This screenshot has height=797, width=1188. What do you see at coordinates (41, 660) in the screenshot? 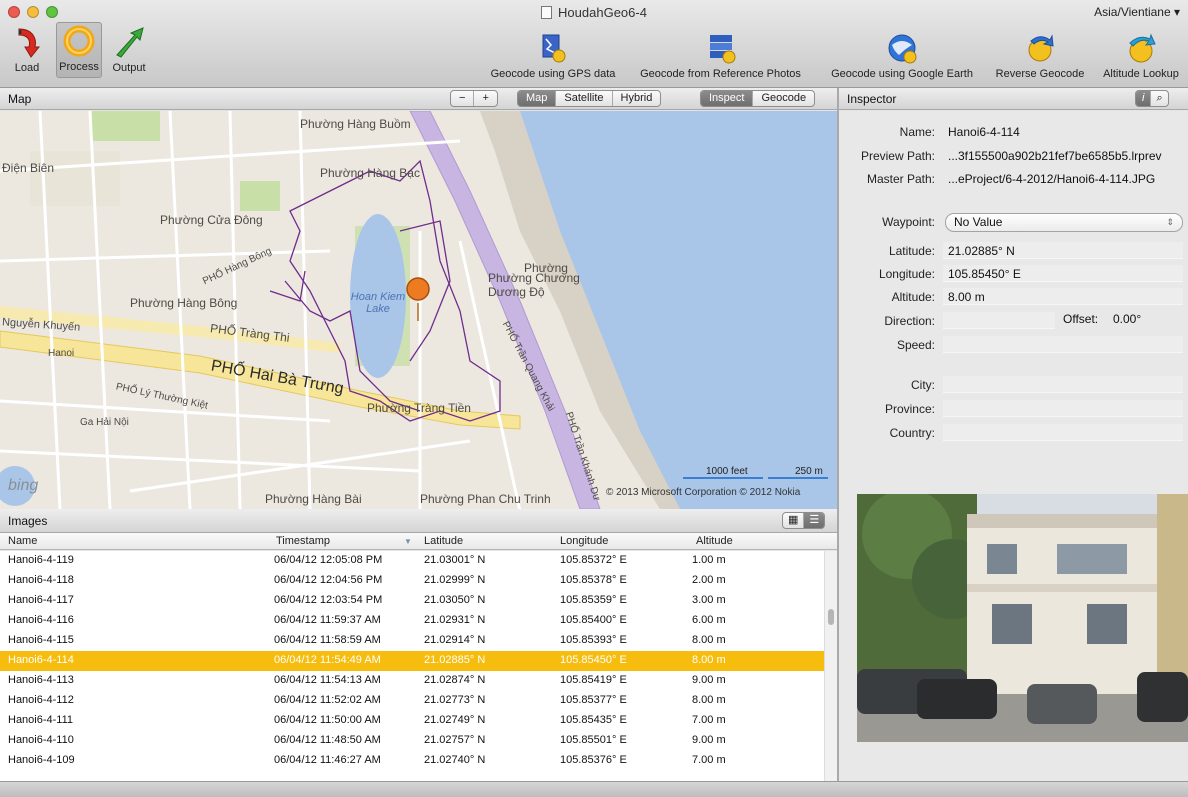
I see `cell-name: Hanoi6-4-114` at bounding box center [41, 660].